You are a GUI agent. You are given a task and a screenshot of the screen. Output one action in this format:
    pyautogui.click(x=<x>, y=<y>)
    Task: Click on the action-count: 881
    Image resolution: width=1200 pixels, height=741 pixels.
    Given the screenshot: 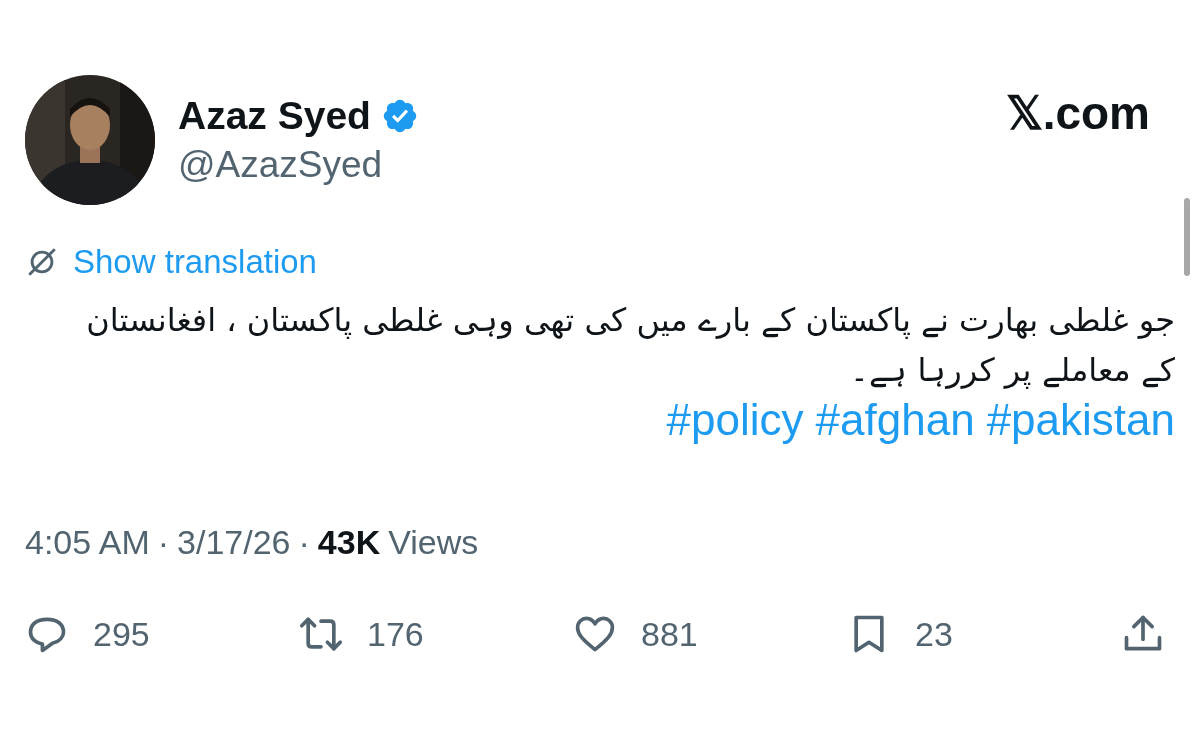 What is the action you would take?
    pyautogui.click(x=669, y=634)
    